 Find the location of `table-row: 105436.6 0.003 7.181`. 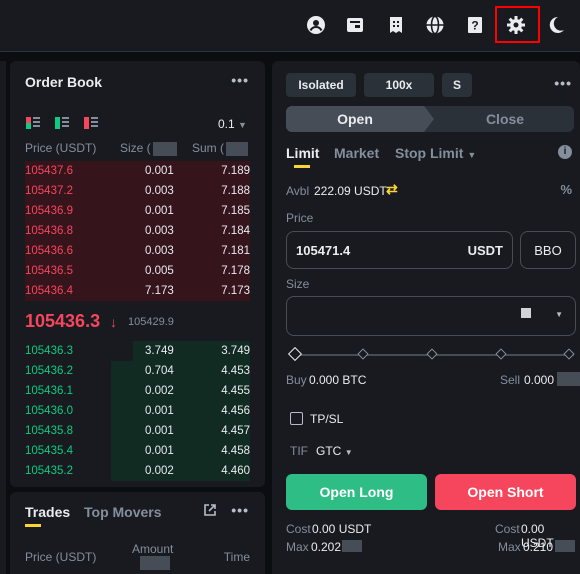

table-row: 105436.6 0.003 7.181 is located at coordinates (137, 251).